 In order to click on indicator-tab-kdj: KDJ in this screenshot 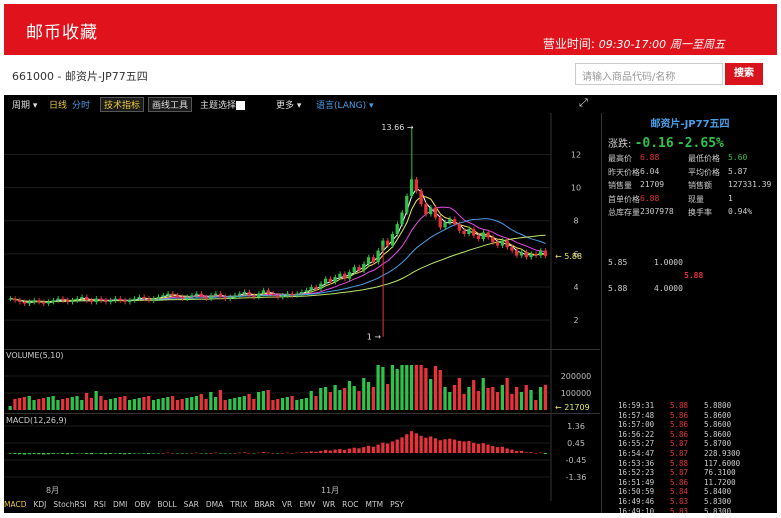, I will do `click(39, 504)`.